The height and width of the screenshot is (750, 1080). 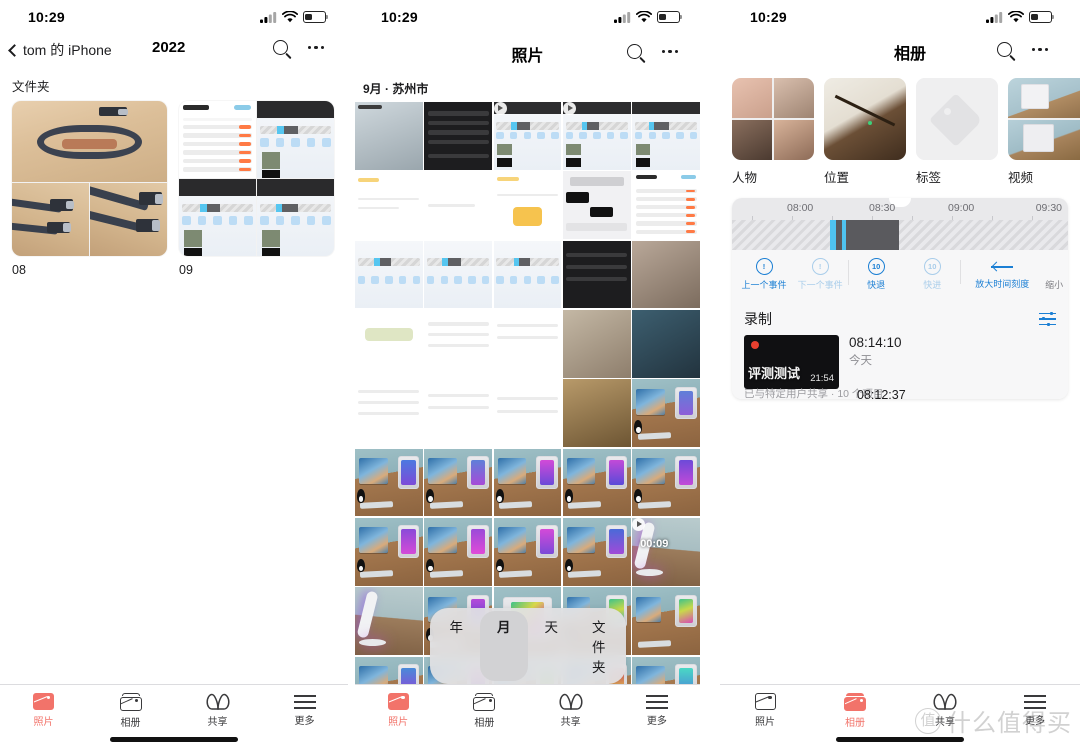 I want to click on segment-month: 月, so click(x=504, y=646).